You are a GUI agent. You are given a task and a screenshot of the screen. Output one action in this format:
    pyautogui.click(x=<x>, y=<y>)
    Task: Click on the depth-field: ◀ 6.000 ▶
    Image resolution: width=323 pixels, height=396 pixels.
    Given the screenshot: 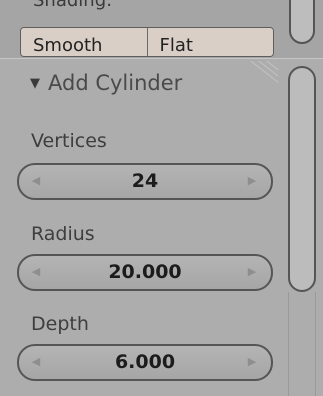 What is the action you would take?
    pyautogui.click(x=145, y=362)
    